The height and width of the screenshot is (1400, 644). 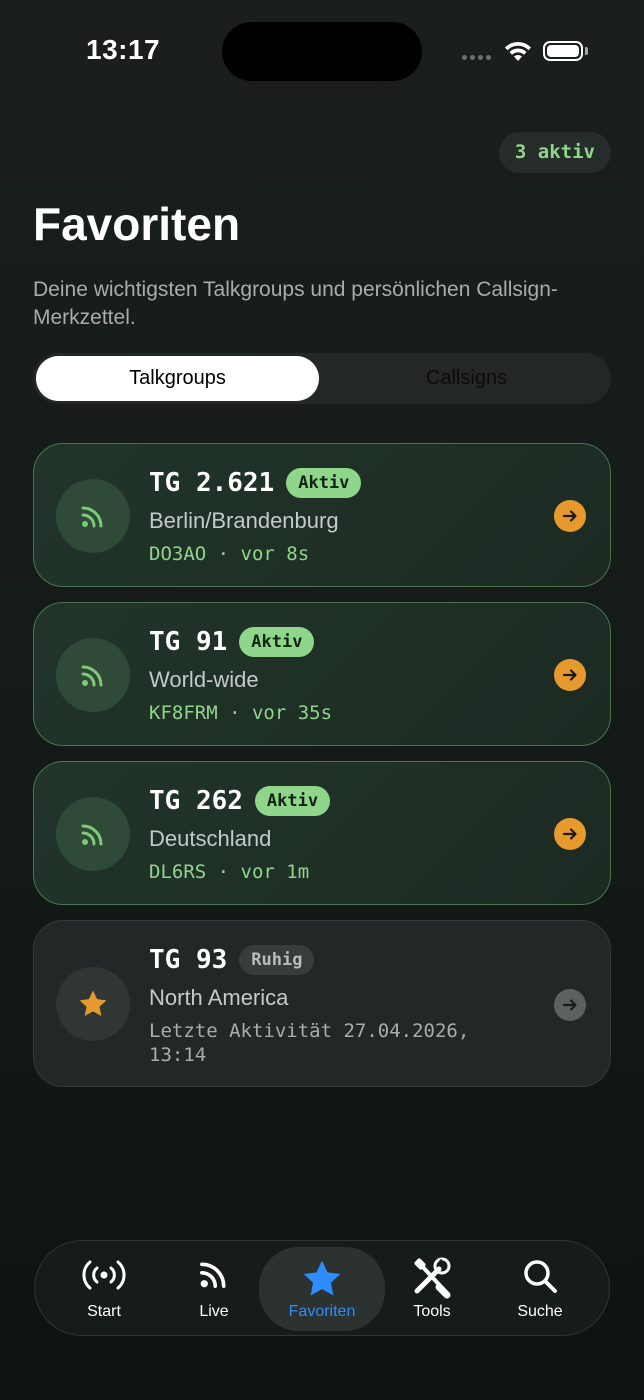 What do you see at coordinates (214, 1311) in the screenshot?
I see `tab-live-label: Live` at bounding box center [214, 1311].